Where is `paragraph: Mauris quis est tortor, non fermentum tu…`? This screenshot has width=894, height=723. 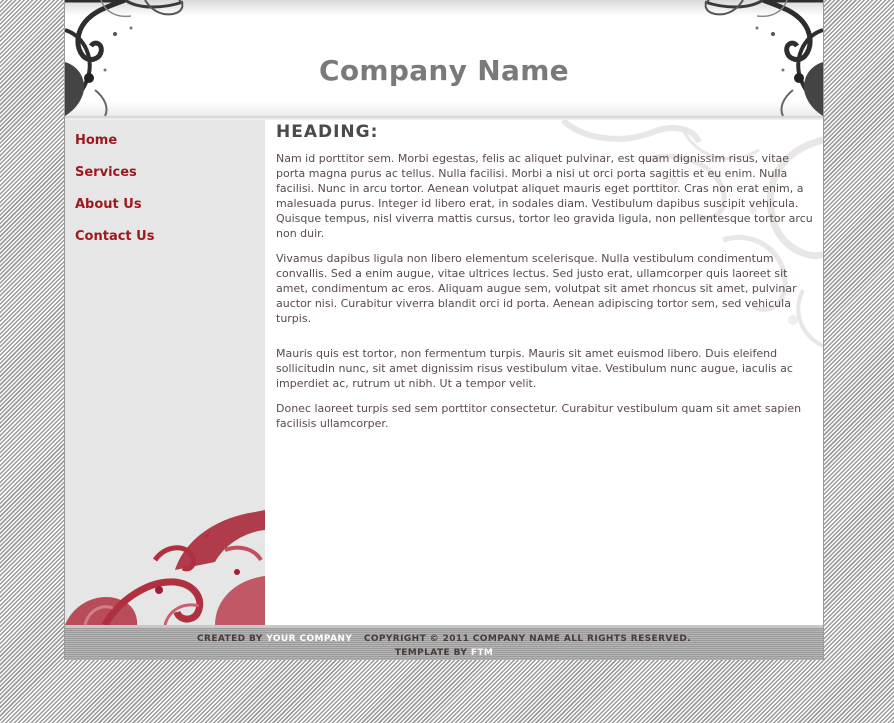
paragraph: Mauris quis est tortor, non fermentum tu… is located at coordinates (534, 368).